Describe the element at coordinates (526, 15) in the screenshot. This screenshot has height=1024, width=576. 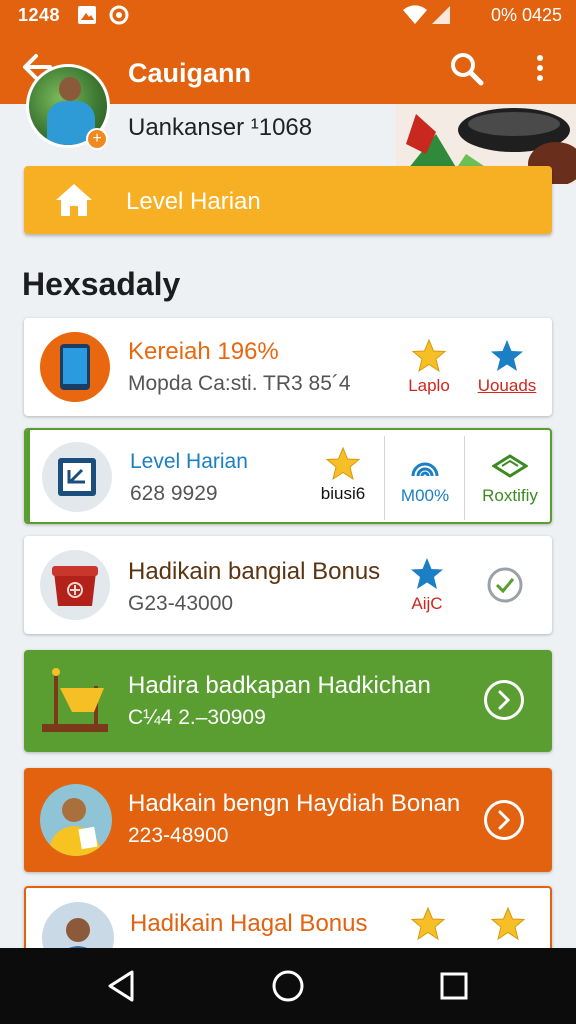
I see `battery-text: 0% 0425` at that location.